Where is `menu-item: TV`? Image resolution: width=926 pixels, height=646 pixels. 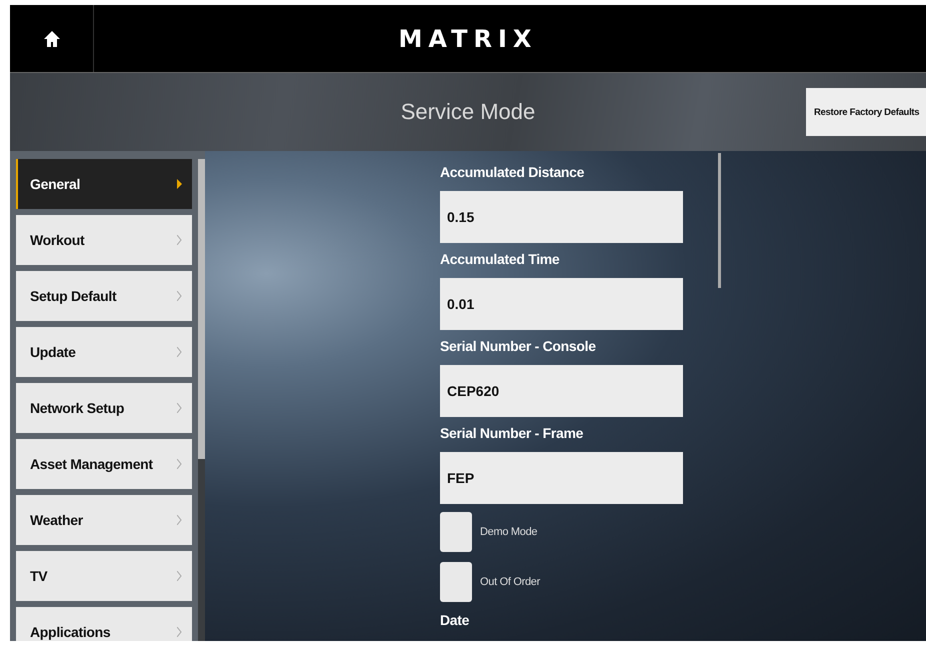 menu-item: TV is located at coordinates (104, 576).